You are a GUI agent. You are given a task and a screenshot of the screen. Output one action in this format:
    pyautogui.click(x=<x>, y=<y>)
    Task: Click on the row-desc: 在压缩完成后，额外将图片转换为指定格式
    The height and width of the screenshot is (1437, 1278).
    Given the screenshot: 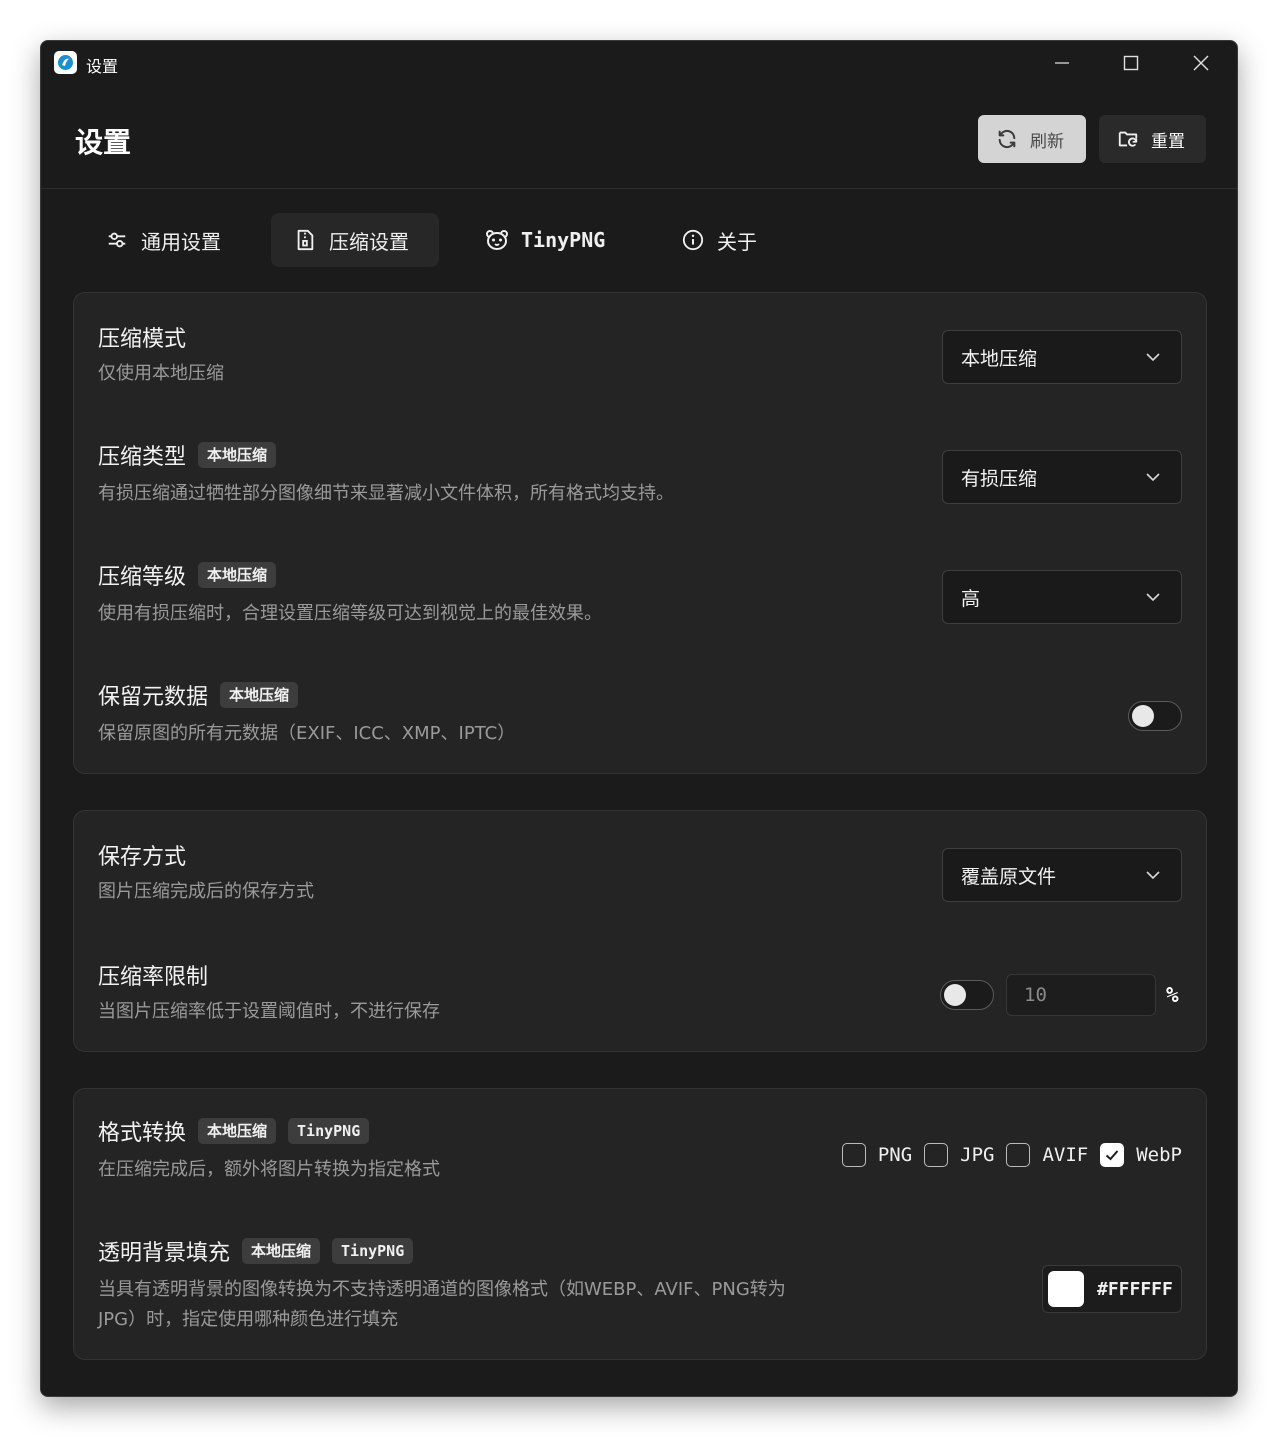 What is the action you would take?
    pyautogui.click(x=269, y=1169)
    